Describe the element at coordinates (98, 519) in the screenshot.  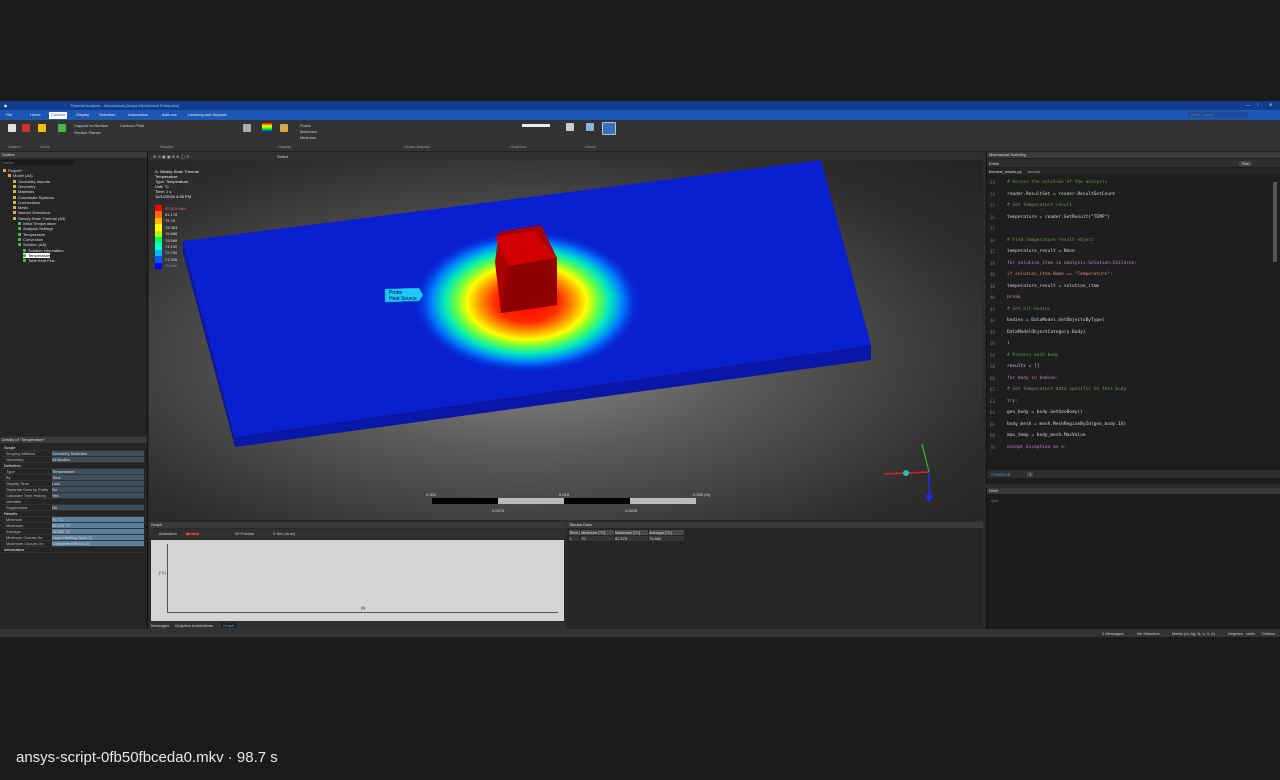
I see `details-value: 70. °C` at that location.